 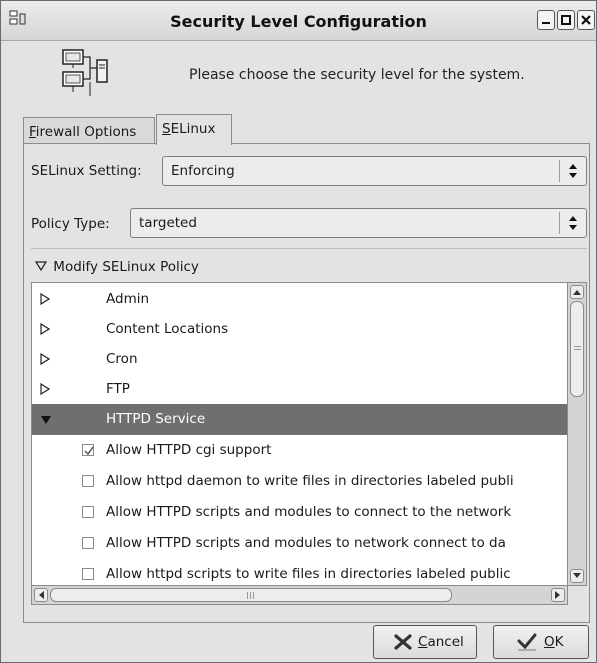 I want to click on arrow-down-icon, so click(x=577, y=575).